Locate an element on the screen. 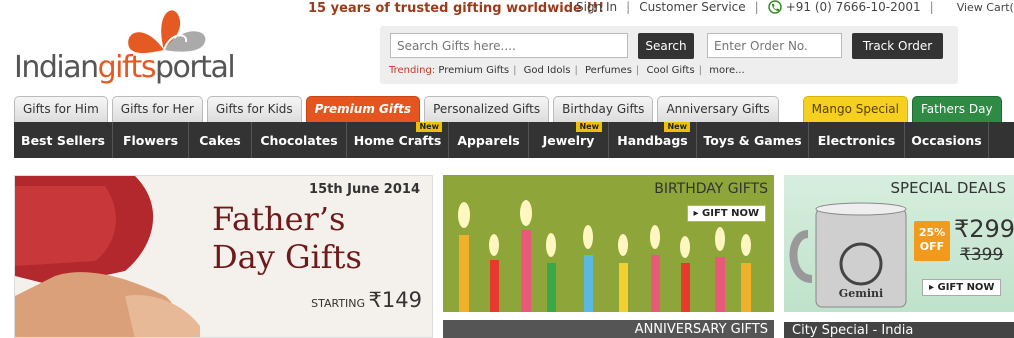 This screenshot has height=338, width=1014. anniversary-banner-title: ANNIVERSARY GIFTS is located at coordinates (701, 329).